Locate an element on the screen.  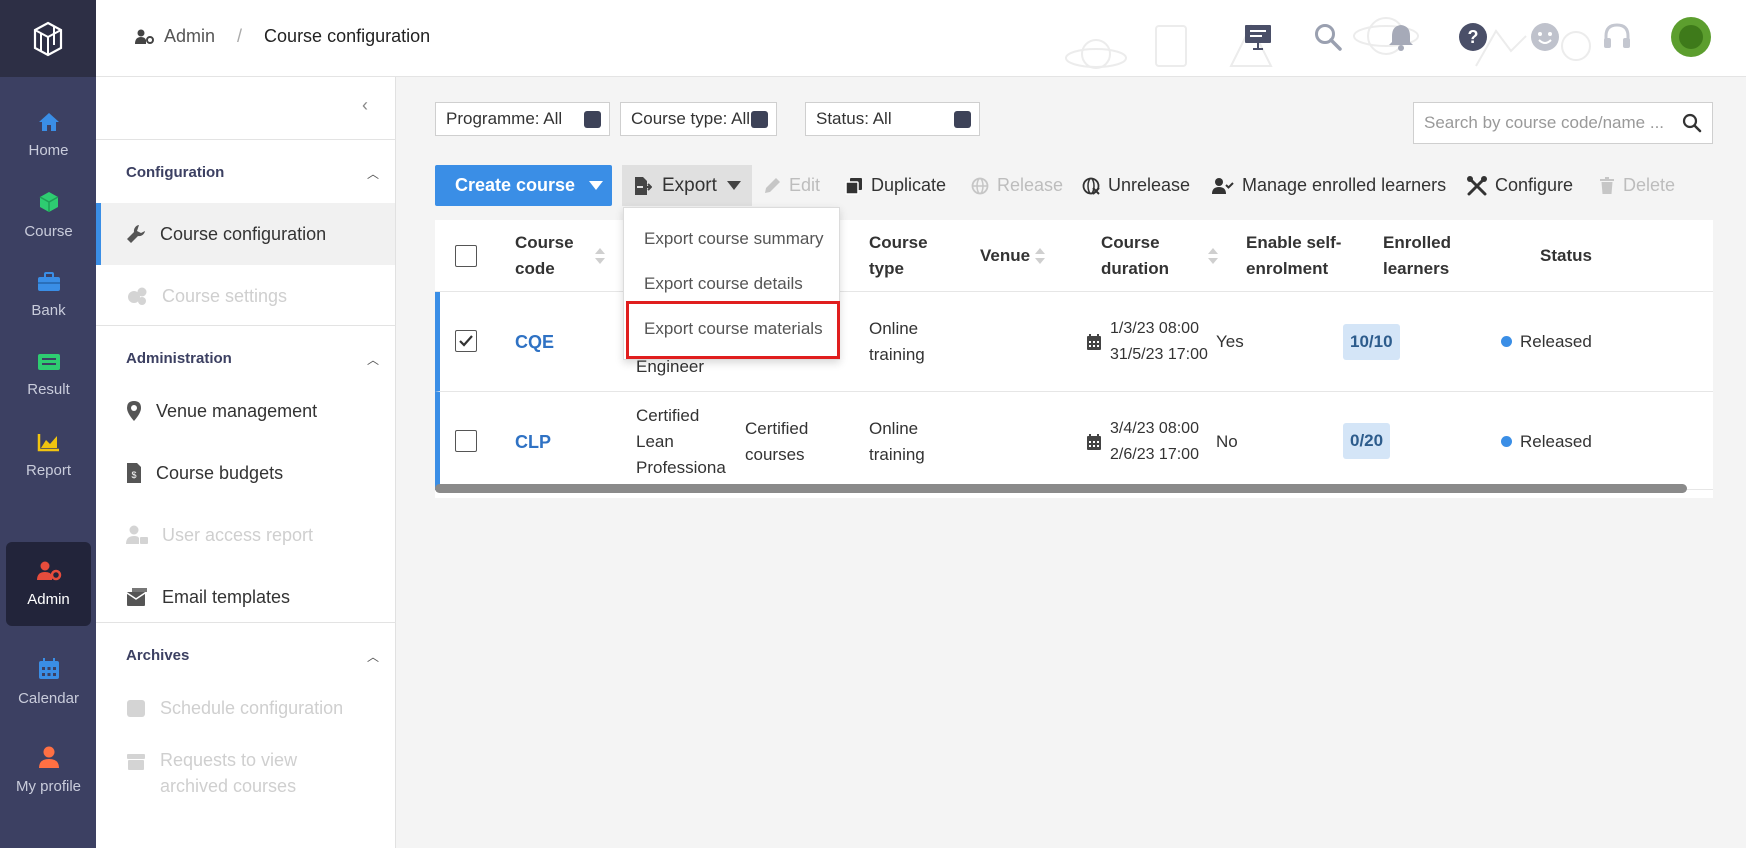
chart-icon is located at coordinates (48, 442).